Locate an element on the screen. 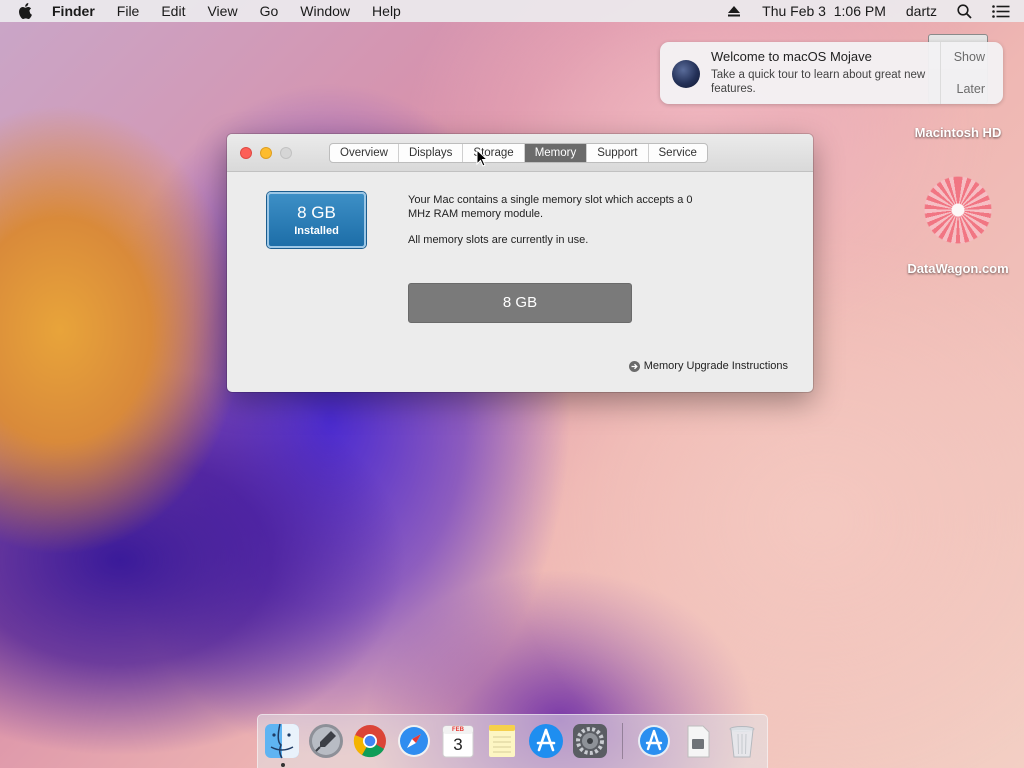  notification-later-button: Later is located at coordinates (971, 89).